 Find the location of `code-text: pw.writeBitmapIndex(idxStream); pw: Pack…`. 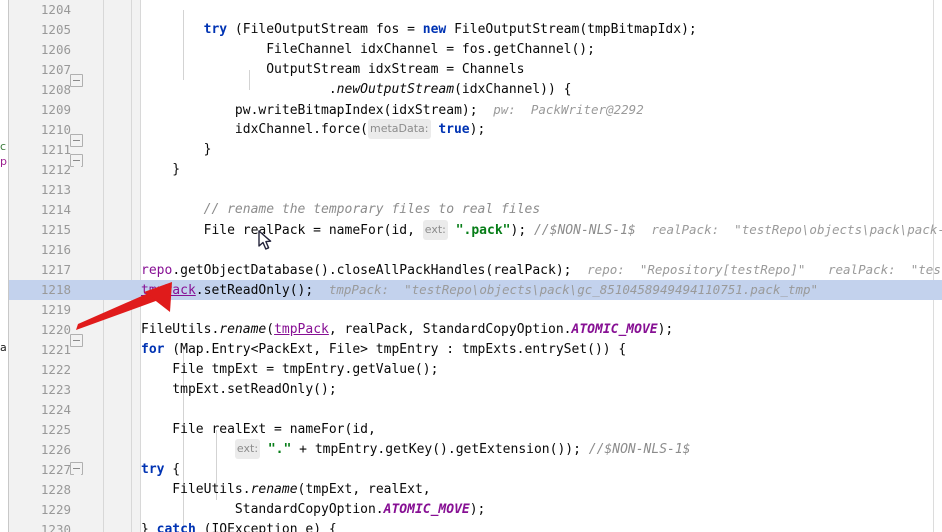

code-text: pw.writeBitmapIndex(idxStream); pw: Pack… is located at coordinates (392, 110).